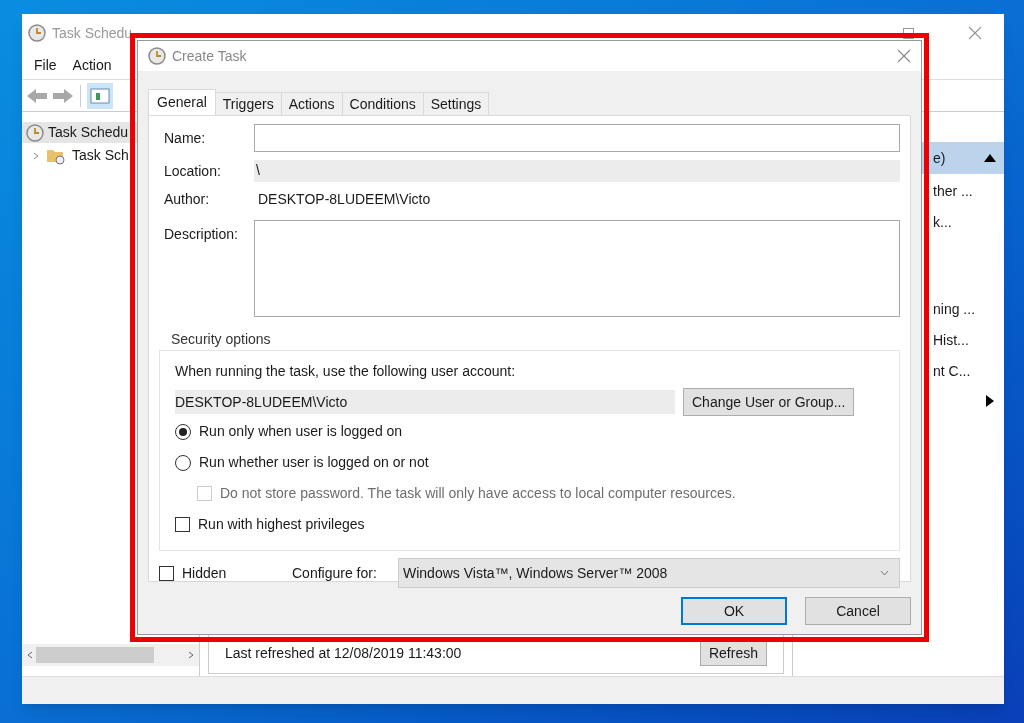  I want to click on account-prompt: When running the task, use the following user account:, so click(346, 371).